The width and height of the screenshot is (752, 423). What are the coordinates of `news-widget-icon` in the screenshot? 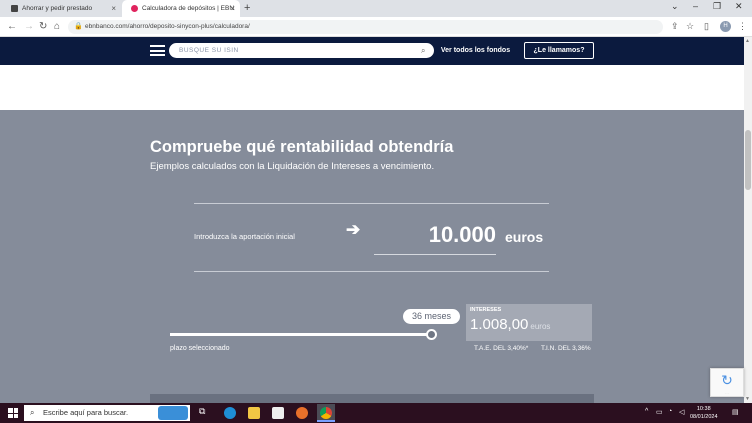 It's located at (173, 413).